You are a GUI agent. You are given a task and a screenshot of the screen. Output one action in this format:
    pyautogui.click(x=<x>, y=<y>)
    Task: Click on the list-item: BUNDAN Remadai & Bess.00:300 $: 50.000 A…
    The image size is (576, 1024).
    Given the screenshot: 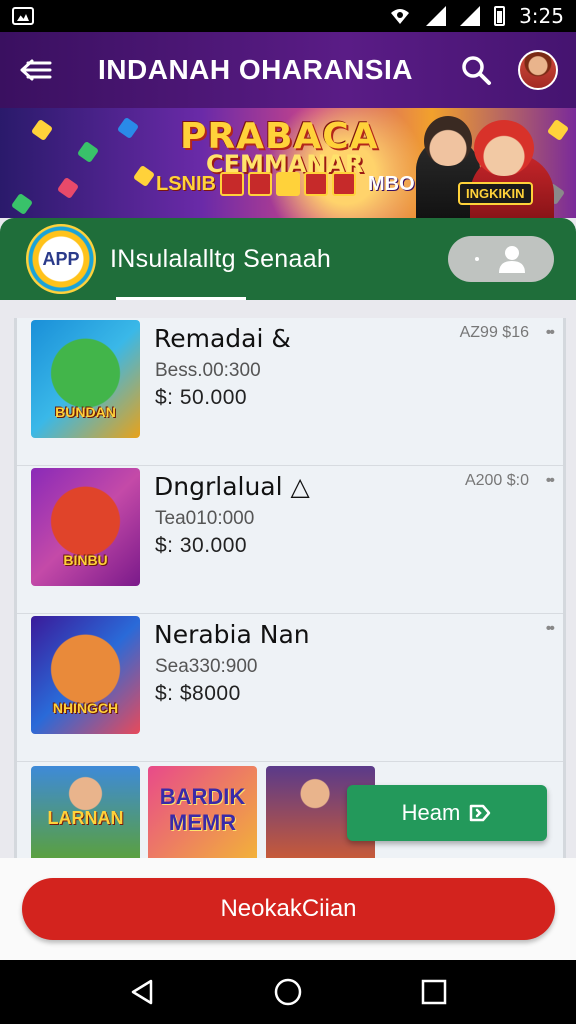 What is the action you would take?
    pyautogui.click(x=290, y=392)
    